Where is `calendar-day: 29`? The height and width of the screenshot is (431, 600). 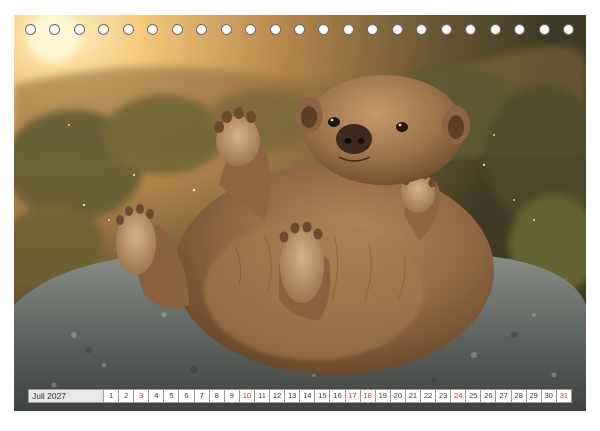 calendar-day: 29 is located at coordinates (534, 396).